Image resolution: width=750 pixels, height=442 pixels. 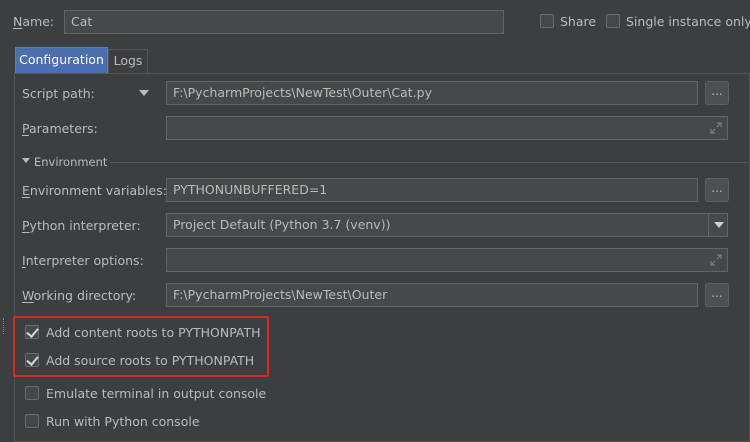 What do you see at coordinates (83, 260) in the screenshot?
I see `interpreter-options-label: Interpreter options:` at bounding box center [83, 260].